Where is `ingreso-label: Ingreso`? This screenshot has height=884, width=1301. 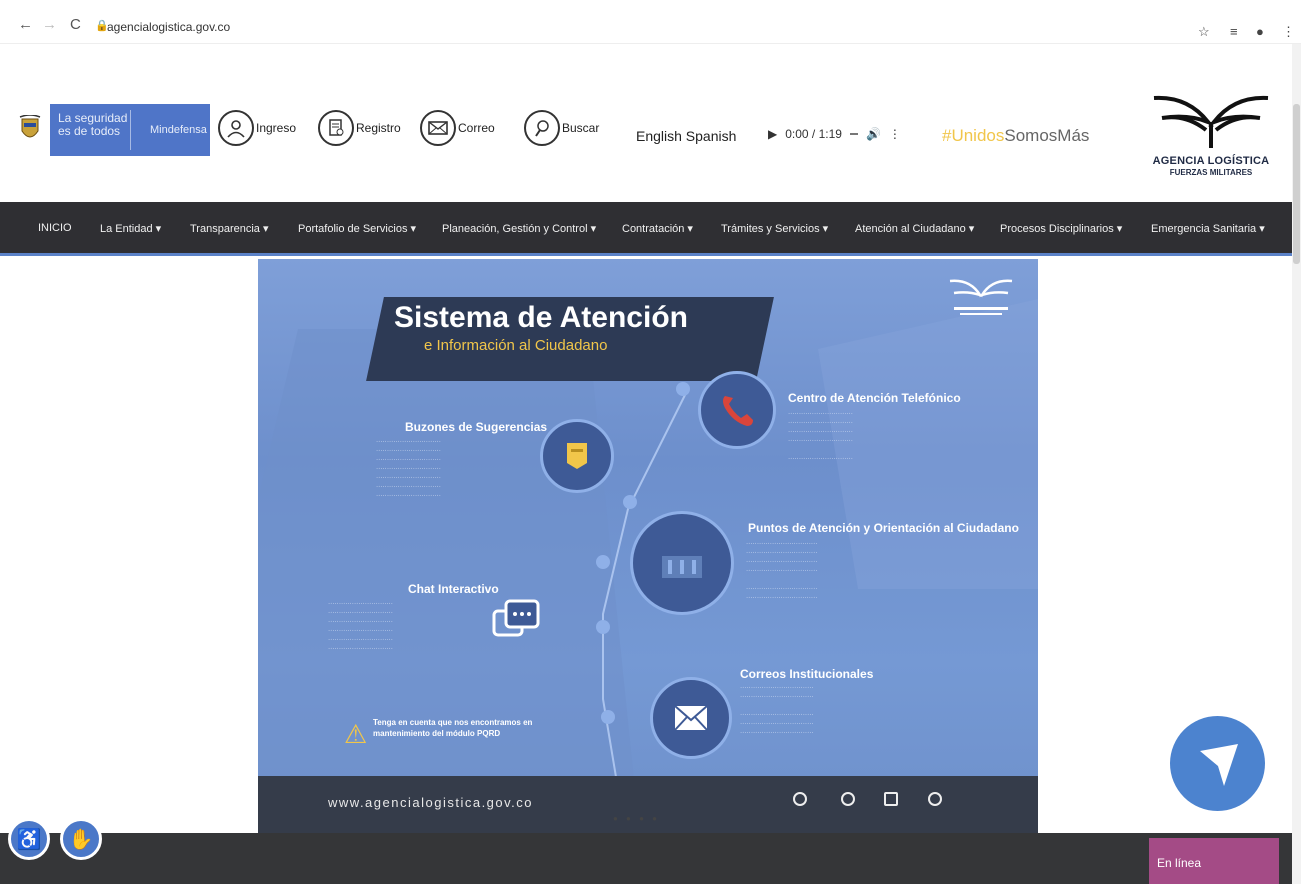
ingreso-label: Ingreso is located at coordinates (276, 128).